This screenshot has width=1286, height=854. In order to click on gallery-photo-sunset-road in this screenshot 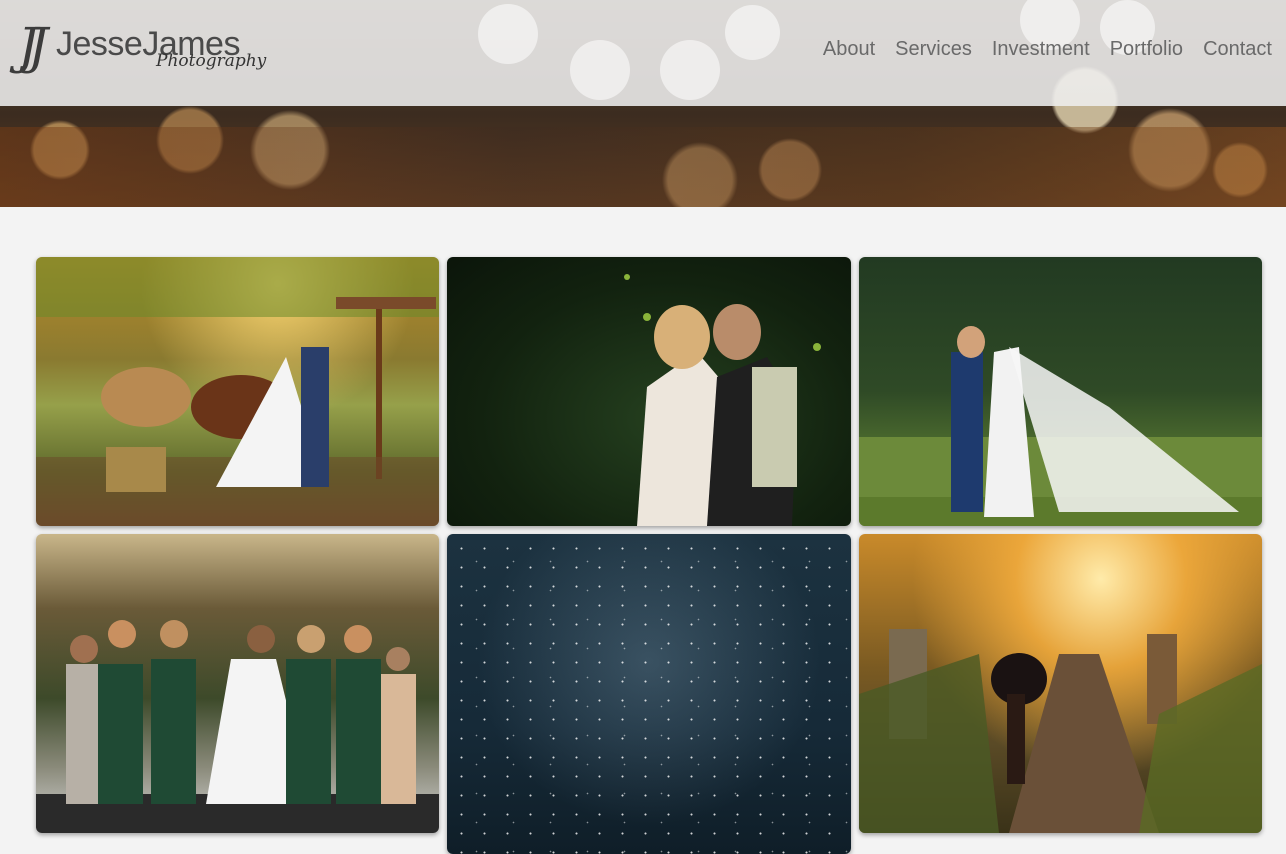, I will do `click(1060, 683)`.